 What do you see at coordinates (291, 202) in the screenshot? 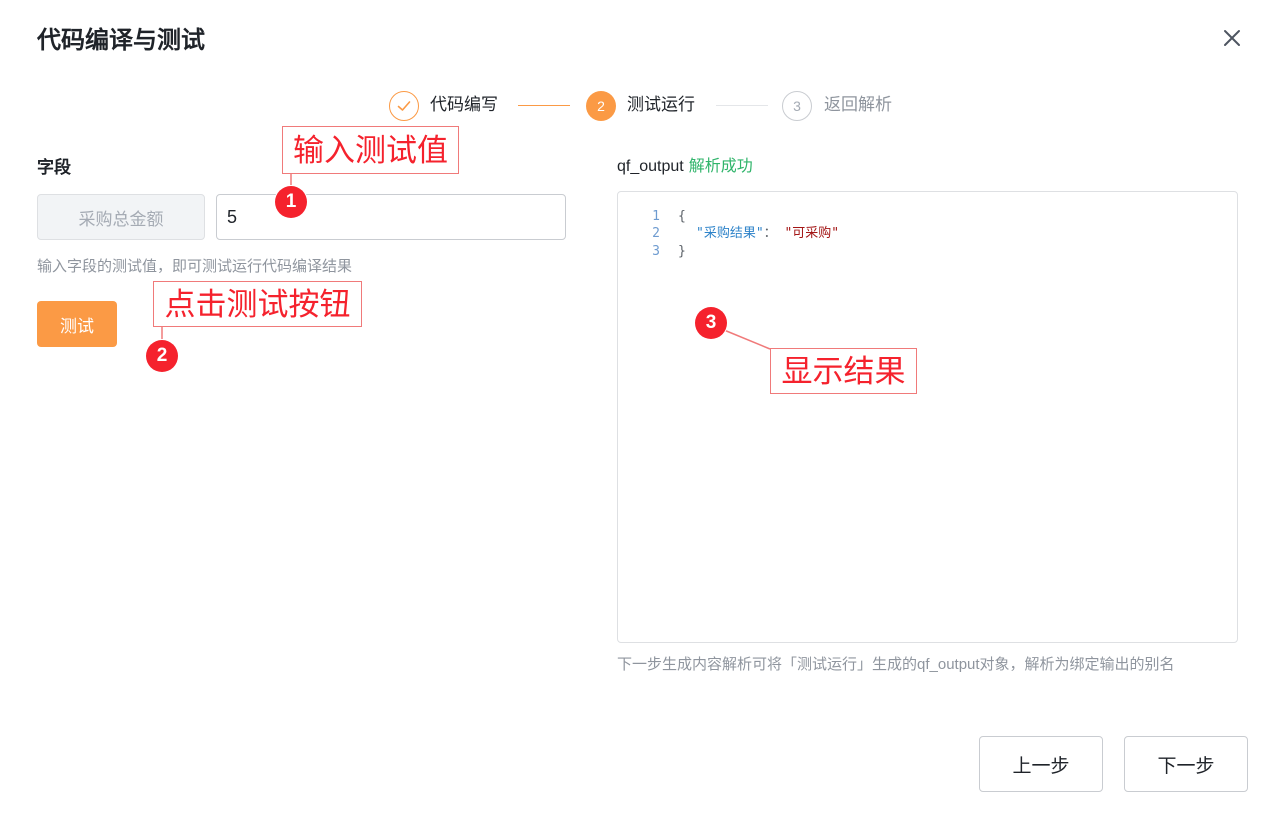
I see `annotation-1-marker: 1` at bounding box center [291, 202].